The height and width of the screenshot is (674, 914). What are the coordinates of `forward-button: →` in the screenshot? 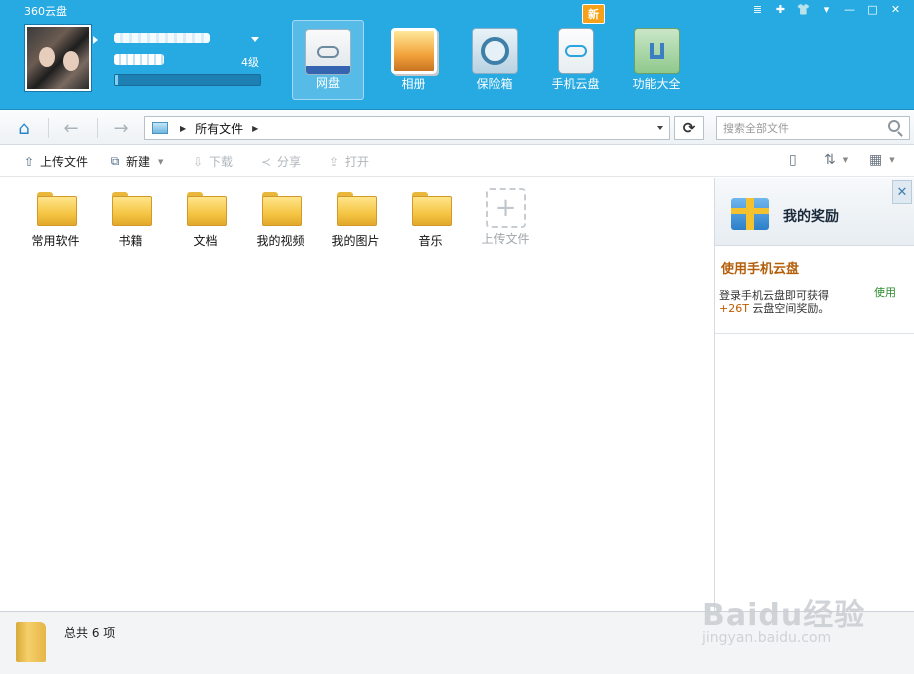 It's located at (121, 128).